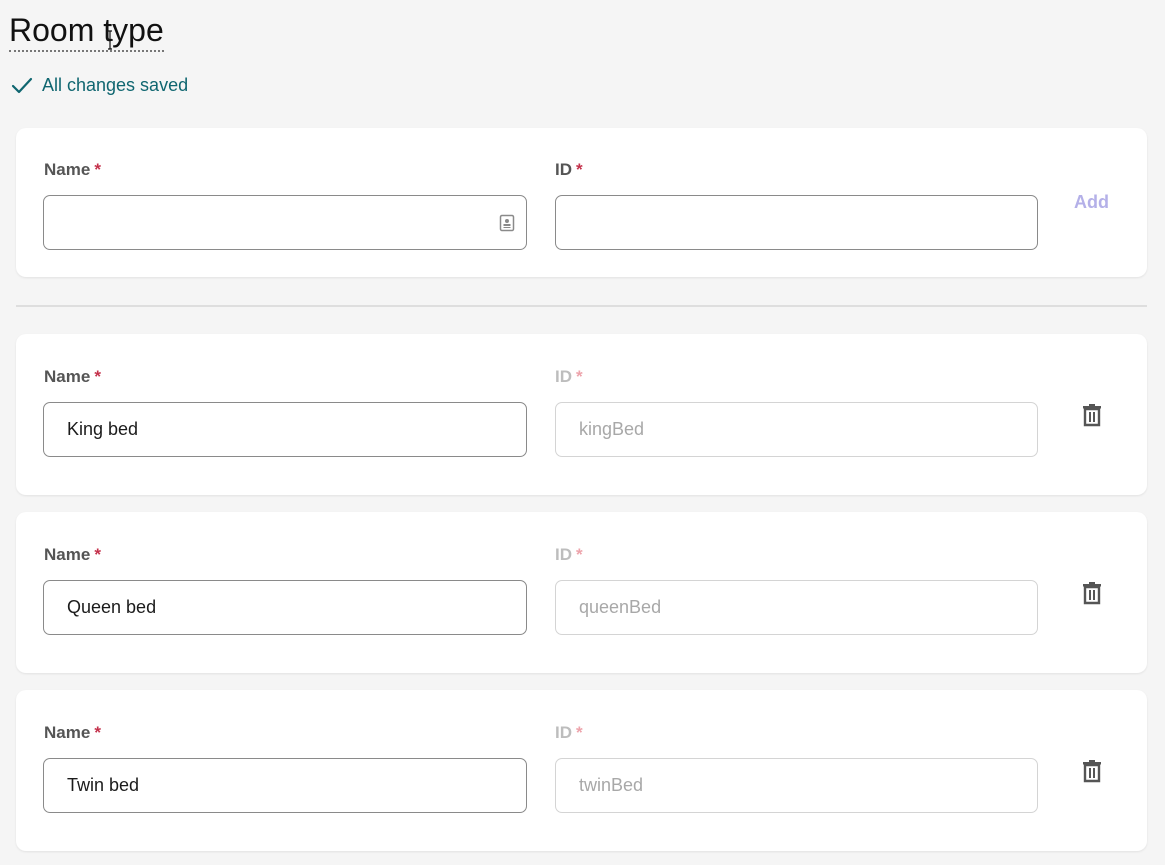  Describe the element at coordinates (285, 785) in the screenshot. I see `name-input: Twin bed` at that location.